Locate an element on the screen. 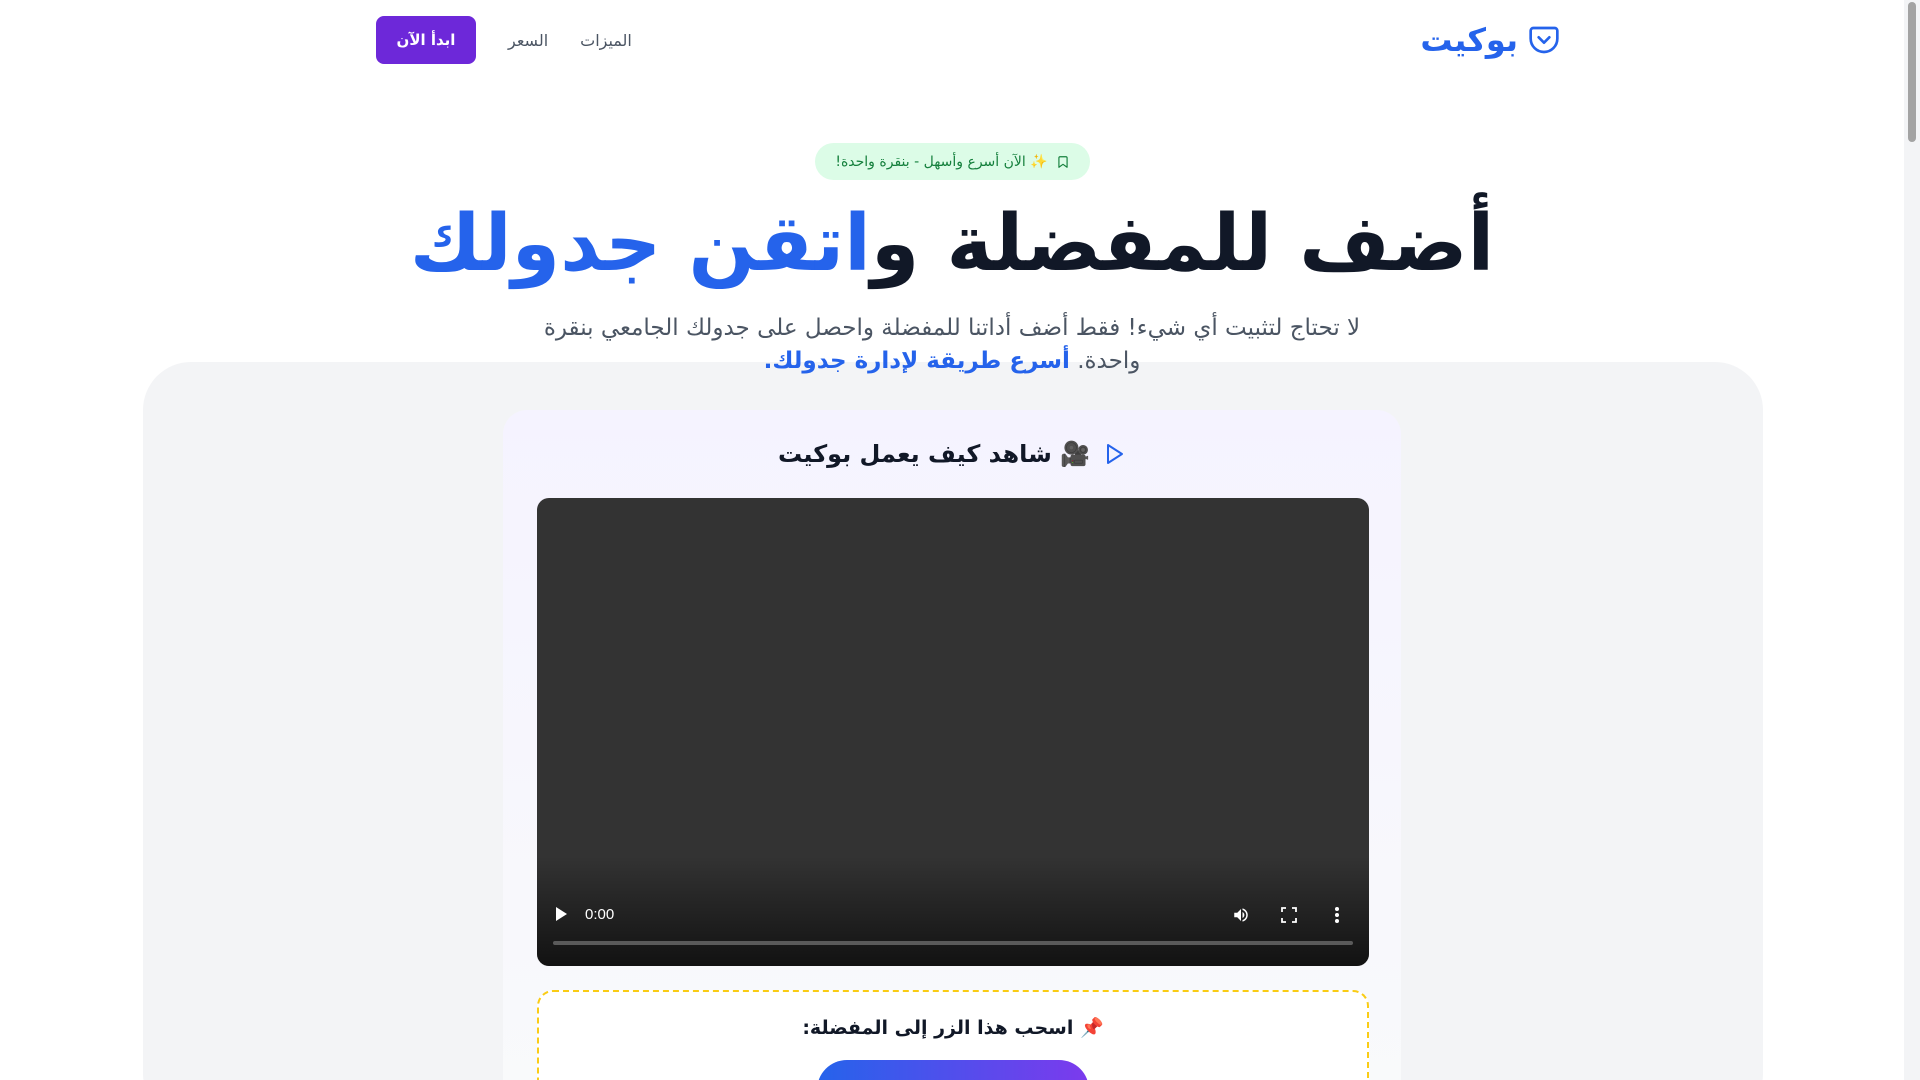 The height and width of the screenshot is (1080, 1920). hero-title: أضف للمفضلة واتقن جدولك is located at coordinates (952, 244).